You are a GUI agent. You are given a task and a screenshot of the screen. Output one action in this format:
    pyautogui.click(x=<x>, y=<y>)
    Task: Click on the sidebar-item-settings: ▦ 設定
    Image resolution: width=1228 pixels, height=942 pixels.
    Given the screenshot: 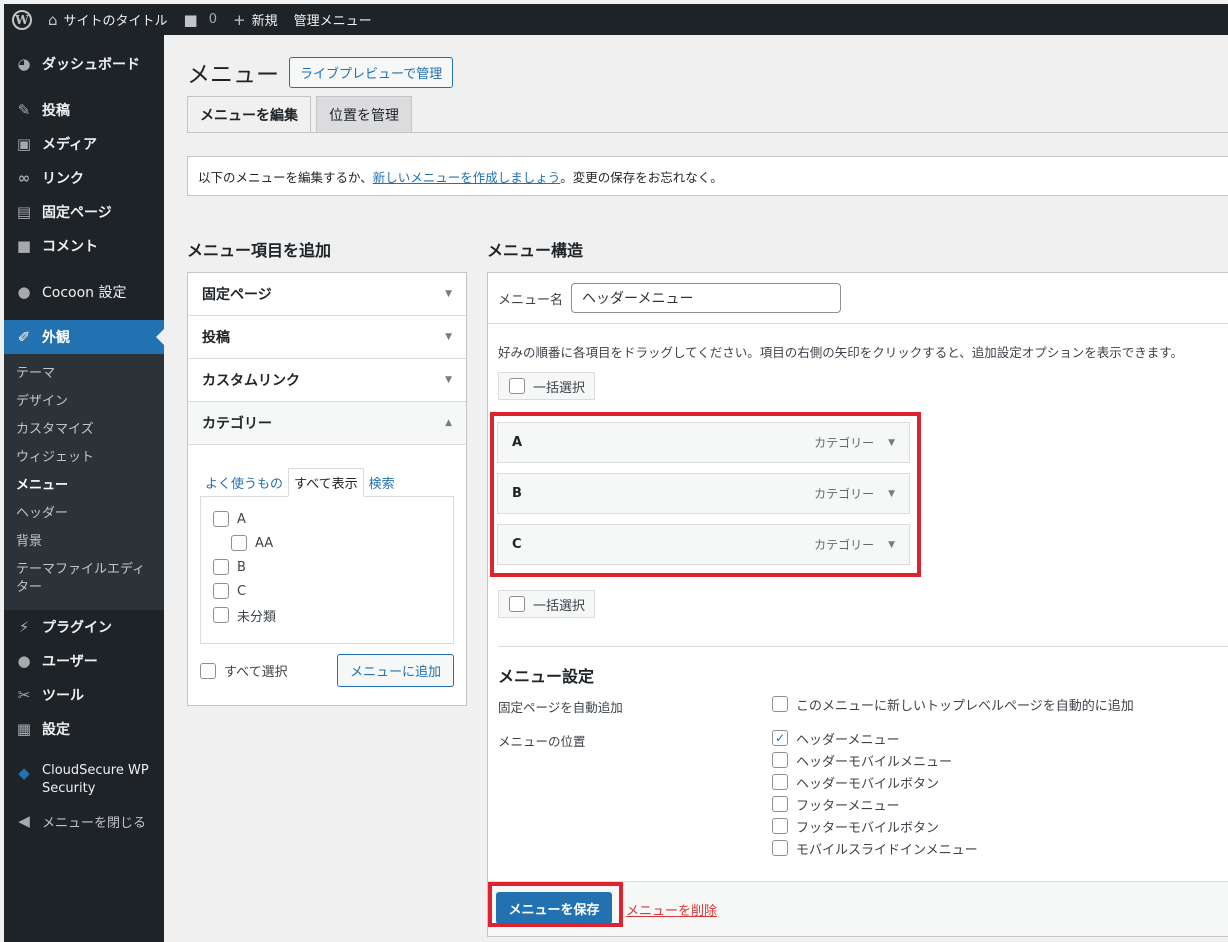 What is the action you would take?
    pyautogui.click(x=84, y=729)
    